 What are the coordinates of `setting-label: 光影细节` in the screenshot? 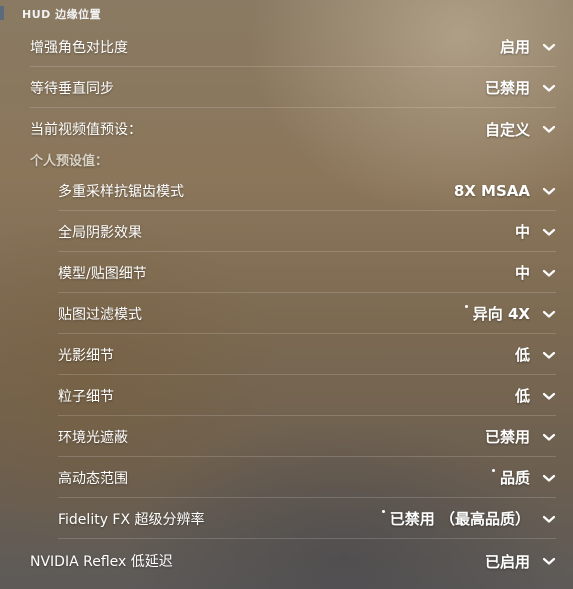 It's located at (86, 355).